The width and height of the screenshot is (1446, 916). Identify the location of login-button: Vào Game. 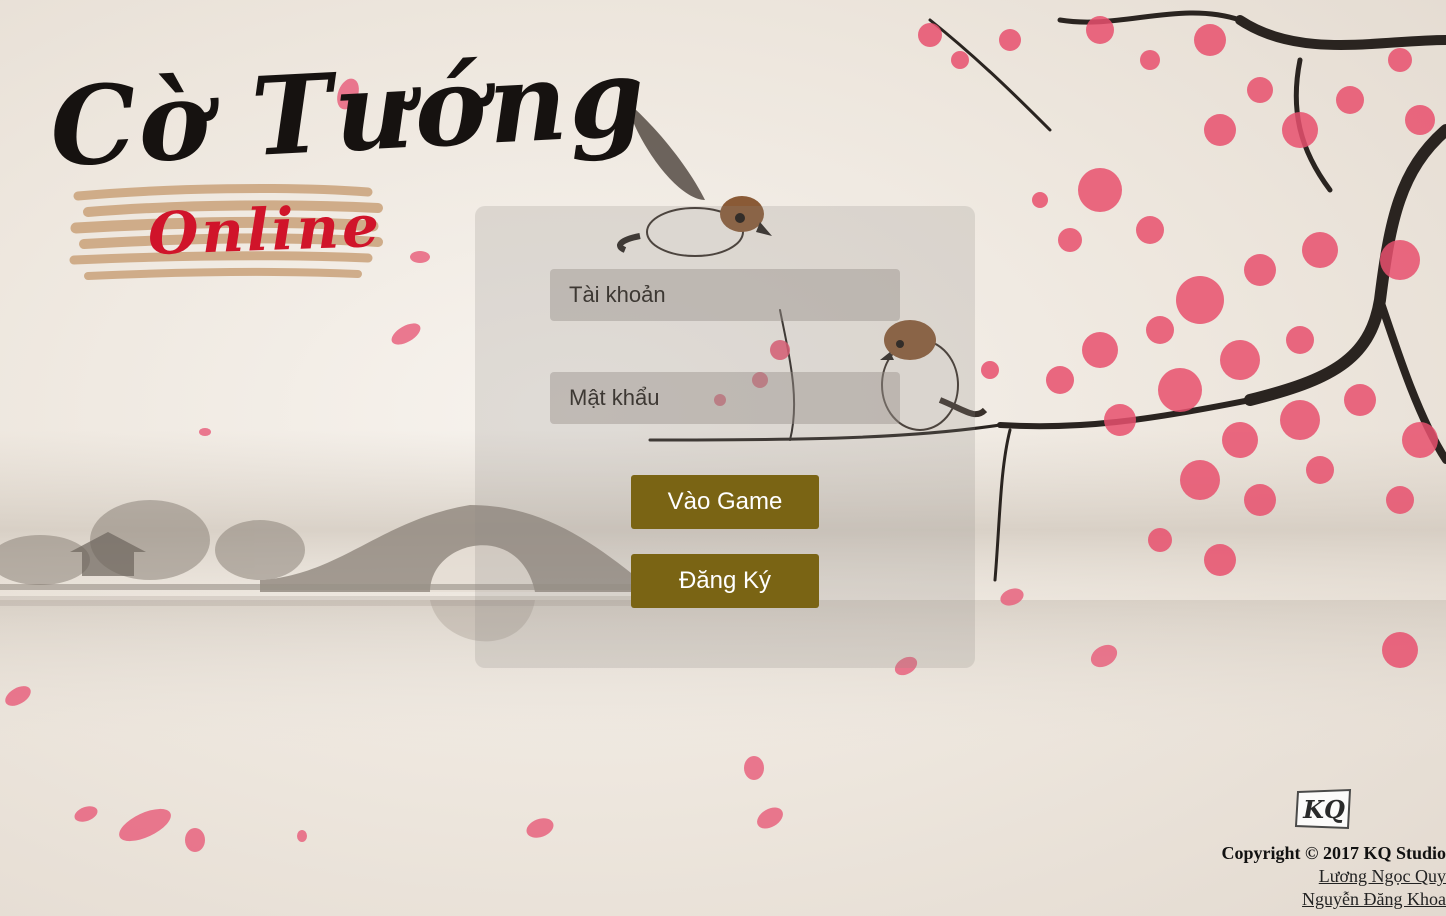
(725, 502).